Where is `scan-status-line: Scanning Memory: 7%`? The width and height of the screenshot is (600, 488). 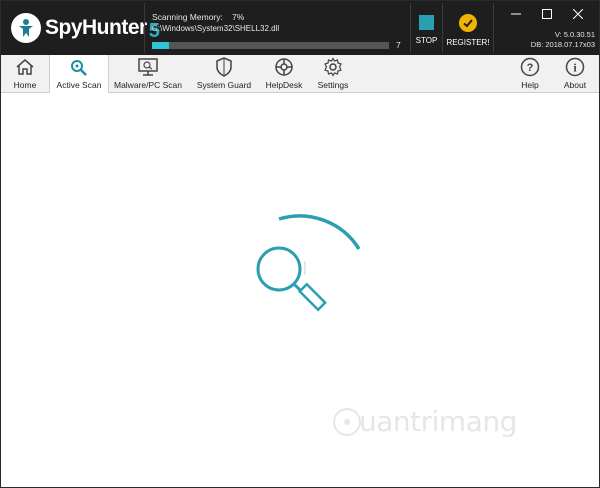 scan-status-line: Scanning Memory: 7% is located at coordinates (198, 17).